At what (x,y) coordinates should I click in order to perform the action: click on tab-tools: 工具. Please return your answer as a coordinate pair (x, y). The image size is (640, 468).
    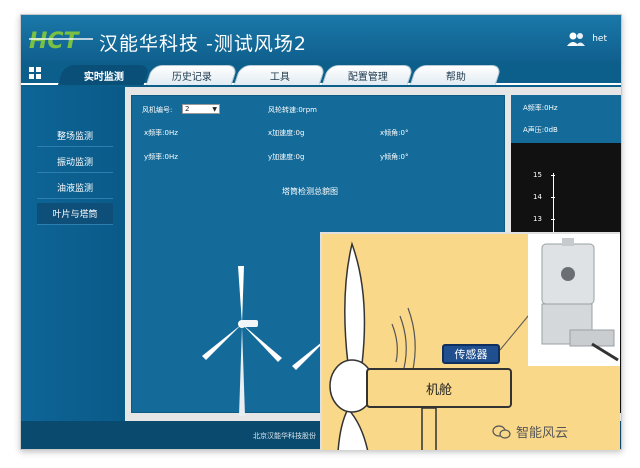
    Looking at the image, I should click on (280, 75).